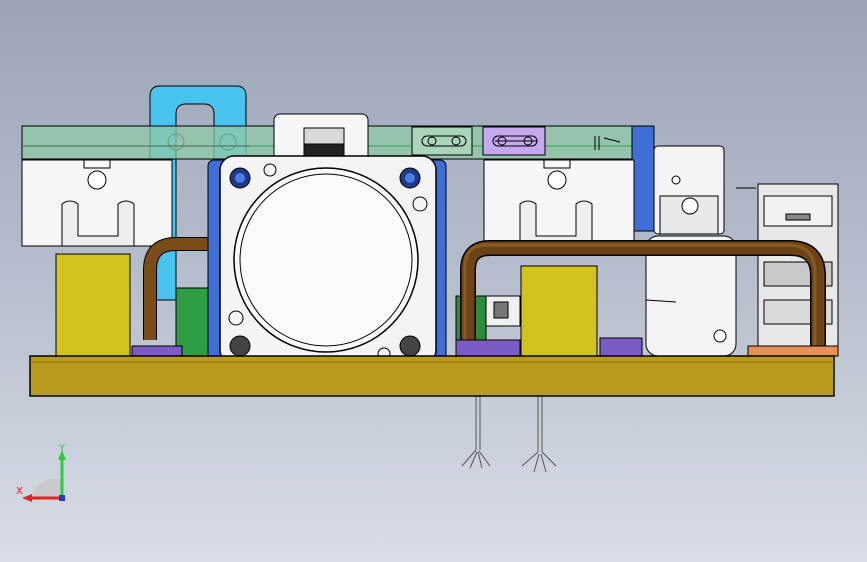  Describe the element at coordinates (442, 141) in the screenshot. I see `slot-block-right` at that location.